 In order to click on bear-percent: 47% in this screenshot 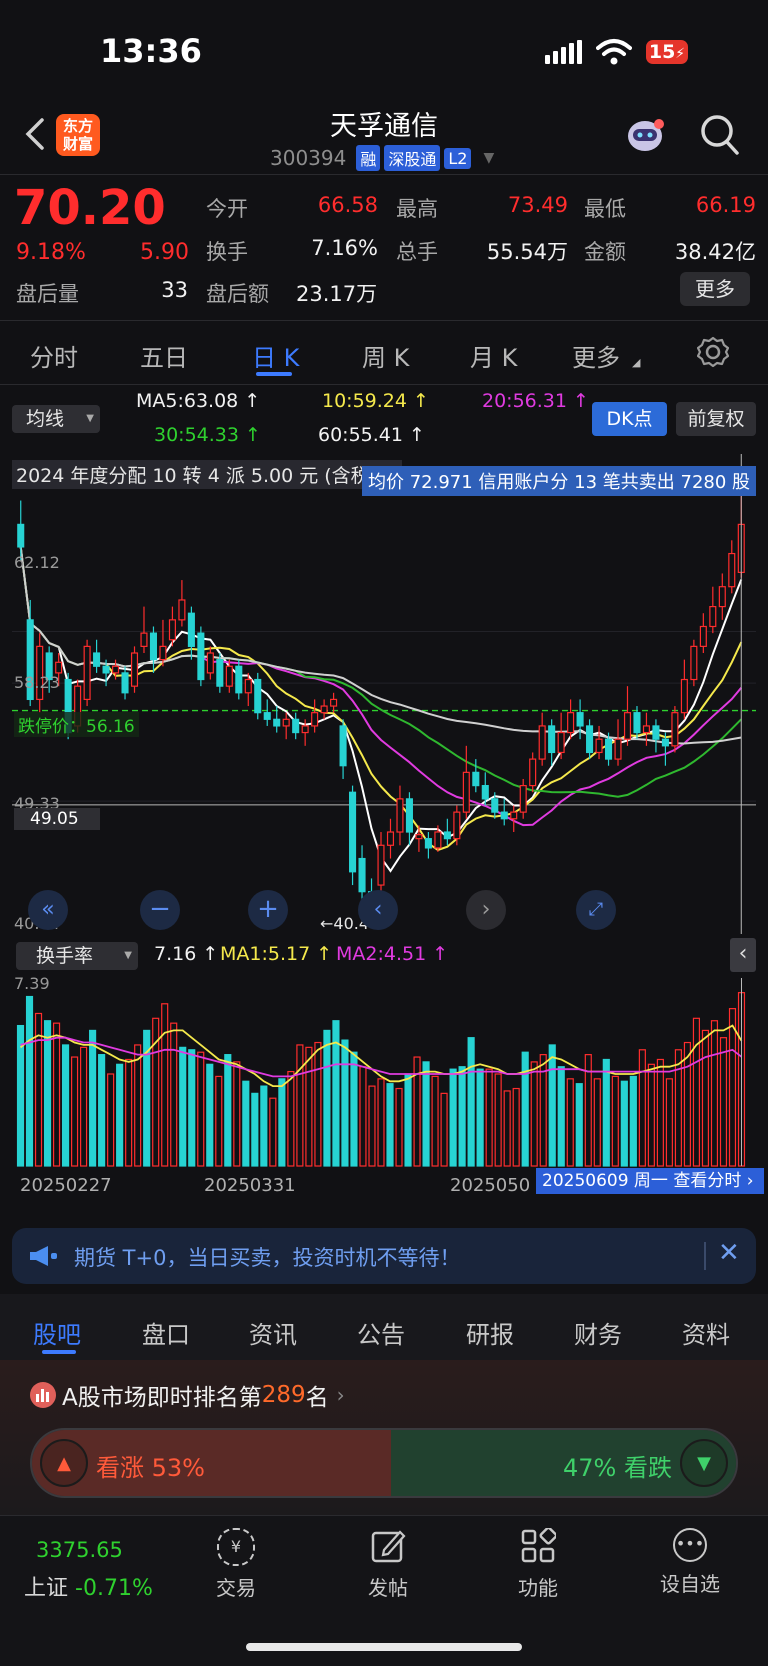, I will do `click(590, 1468)`.